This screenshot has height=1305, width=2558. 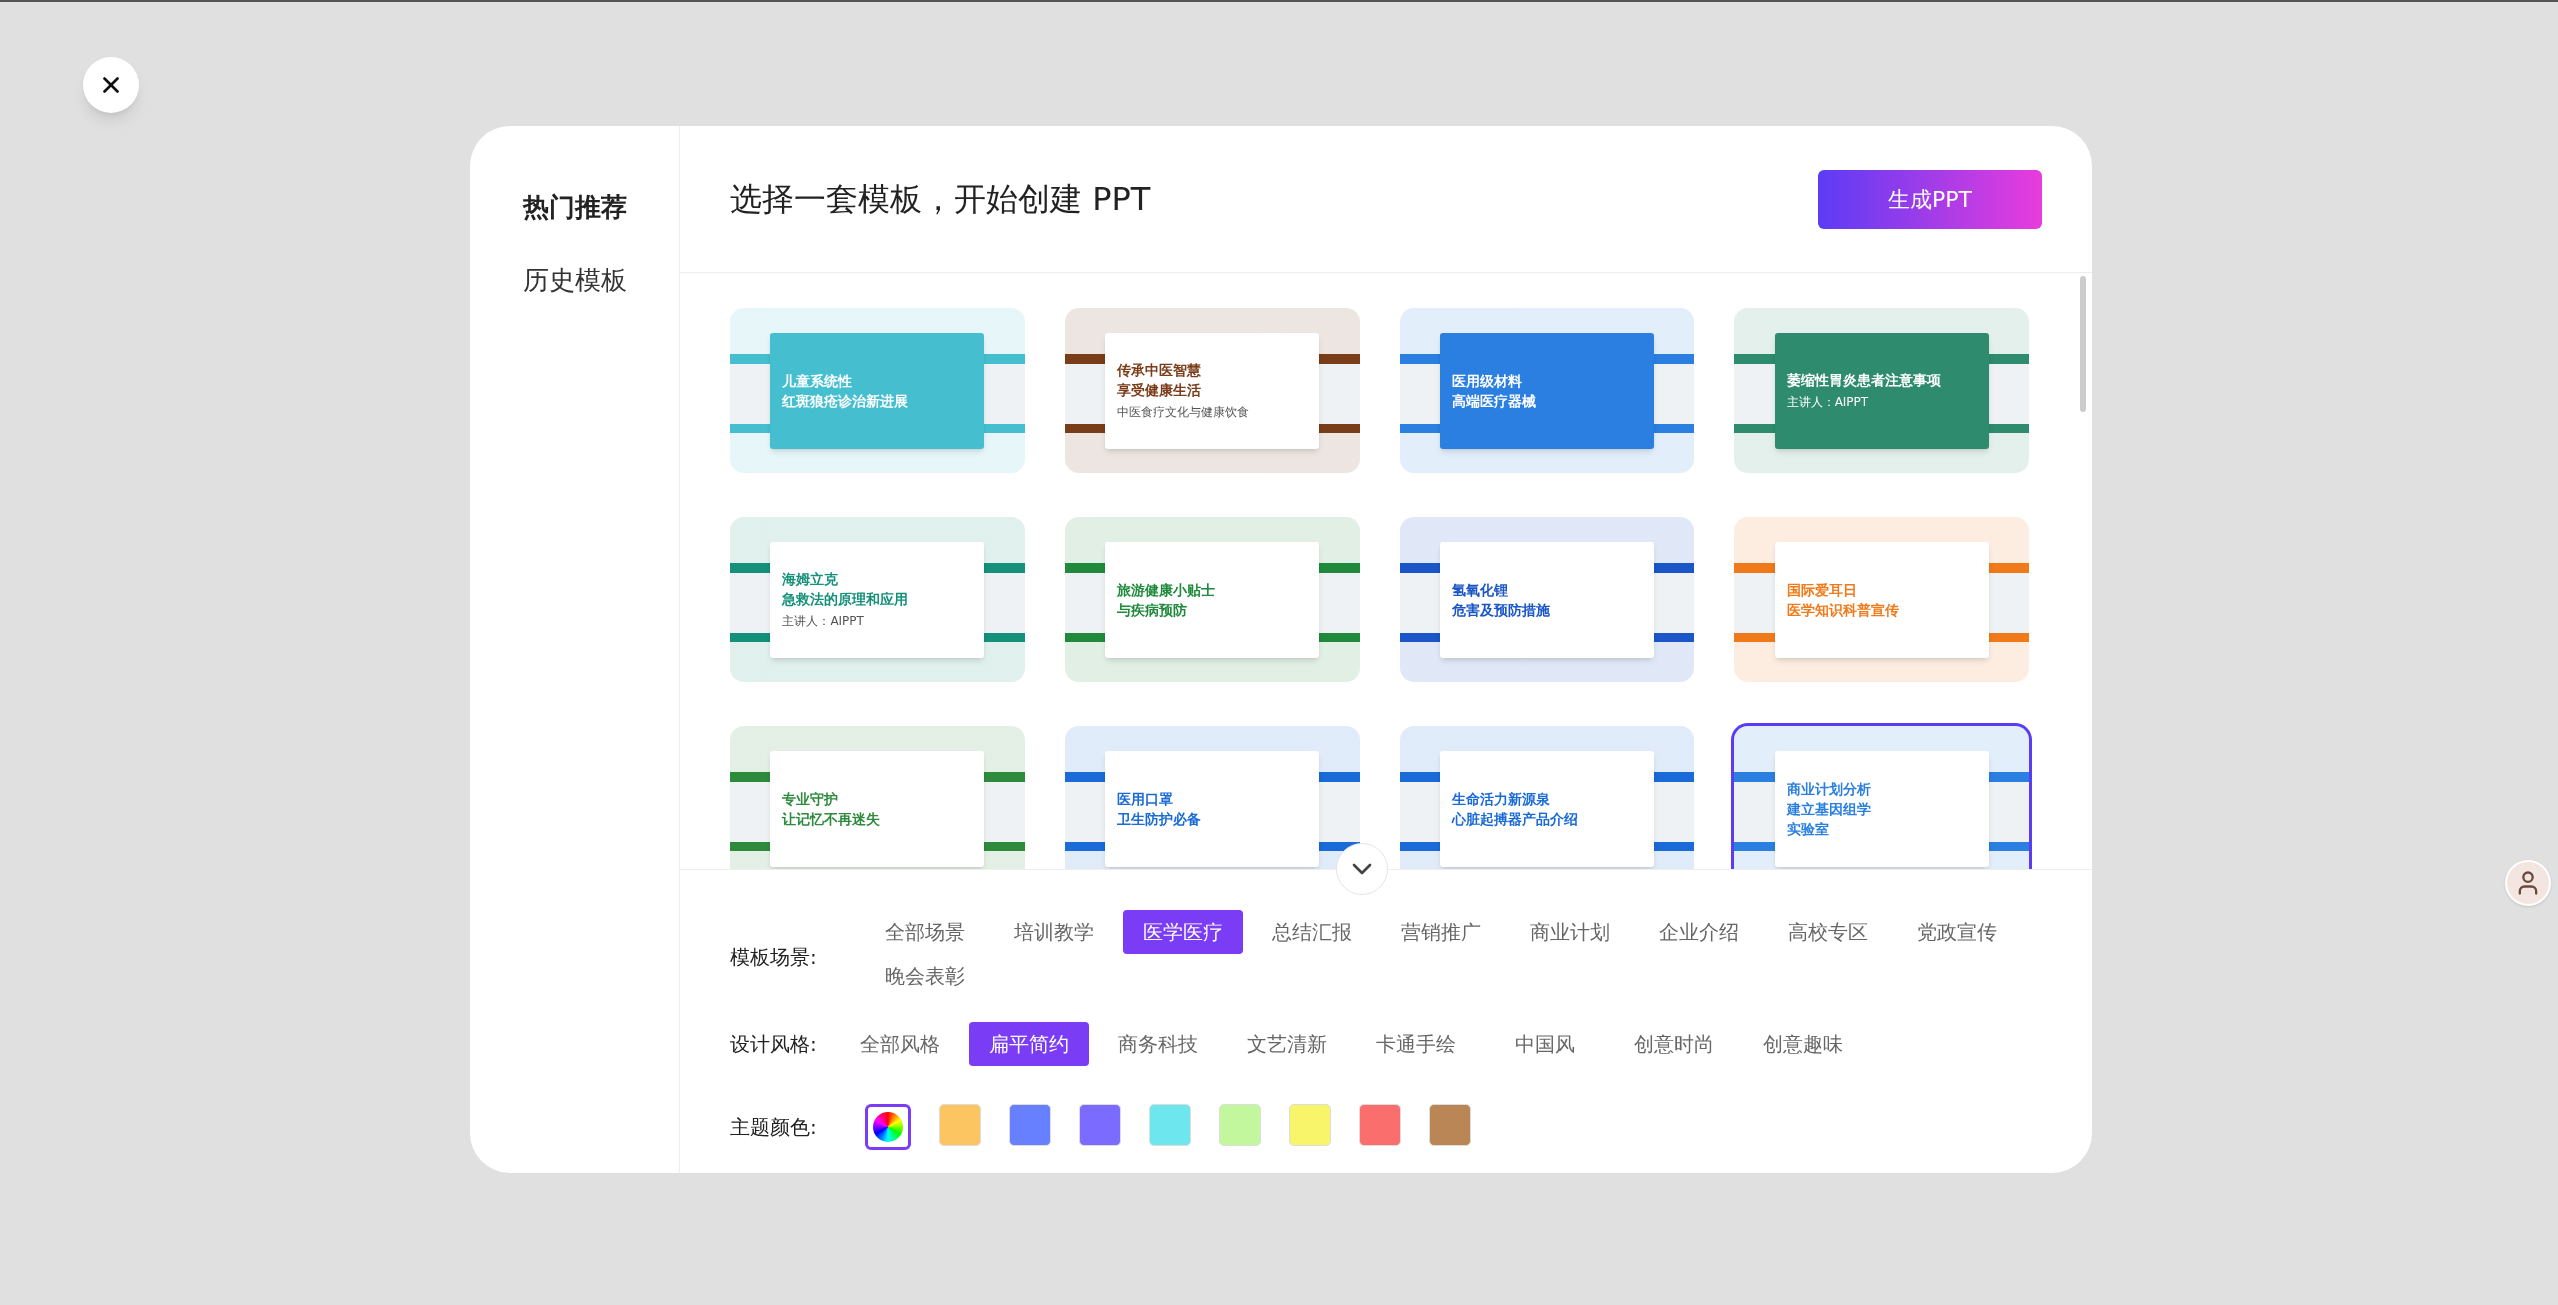 What do you see at coordinates (1803, 1044) in the screenshot?
I see `filter-option: 创意趣味` at bounding box center [1803, 1044].